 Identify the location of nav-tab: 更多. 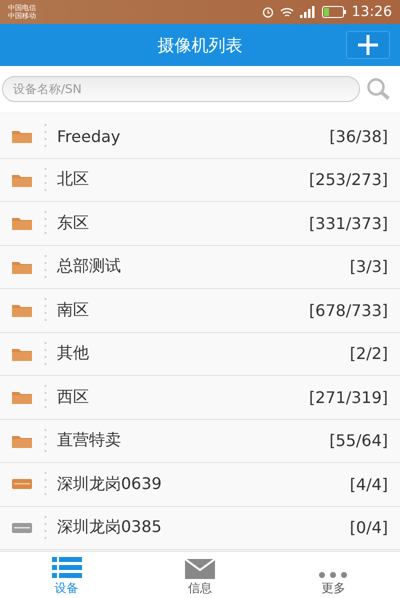
(333, 575).